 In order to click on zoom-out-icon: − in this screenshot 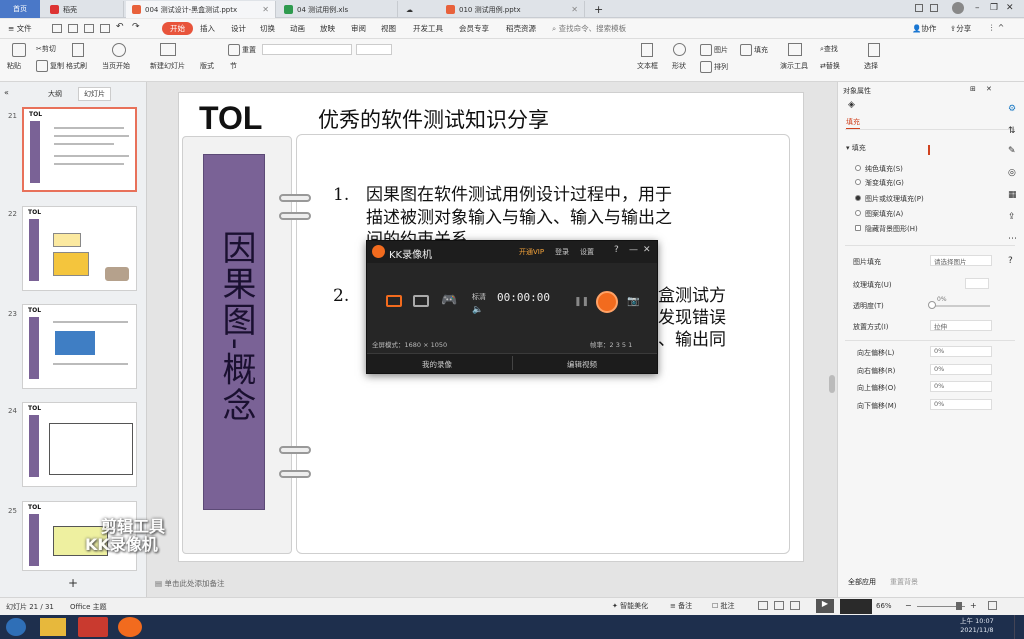, I will do `click(908, 605)`.